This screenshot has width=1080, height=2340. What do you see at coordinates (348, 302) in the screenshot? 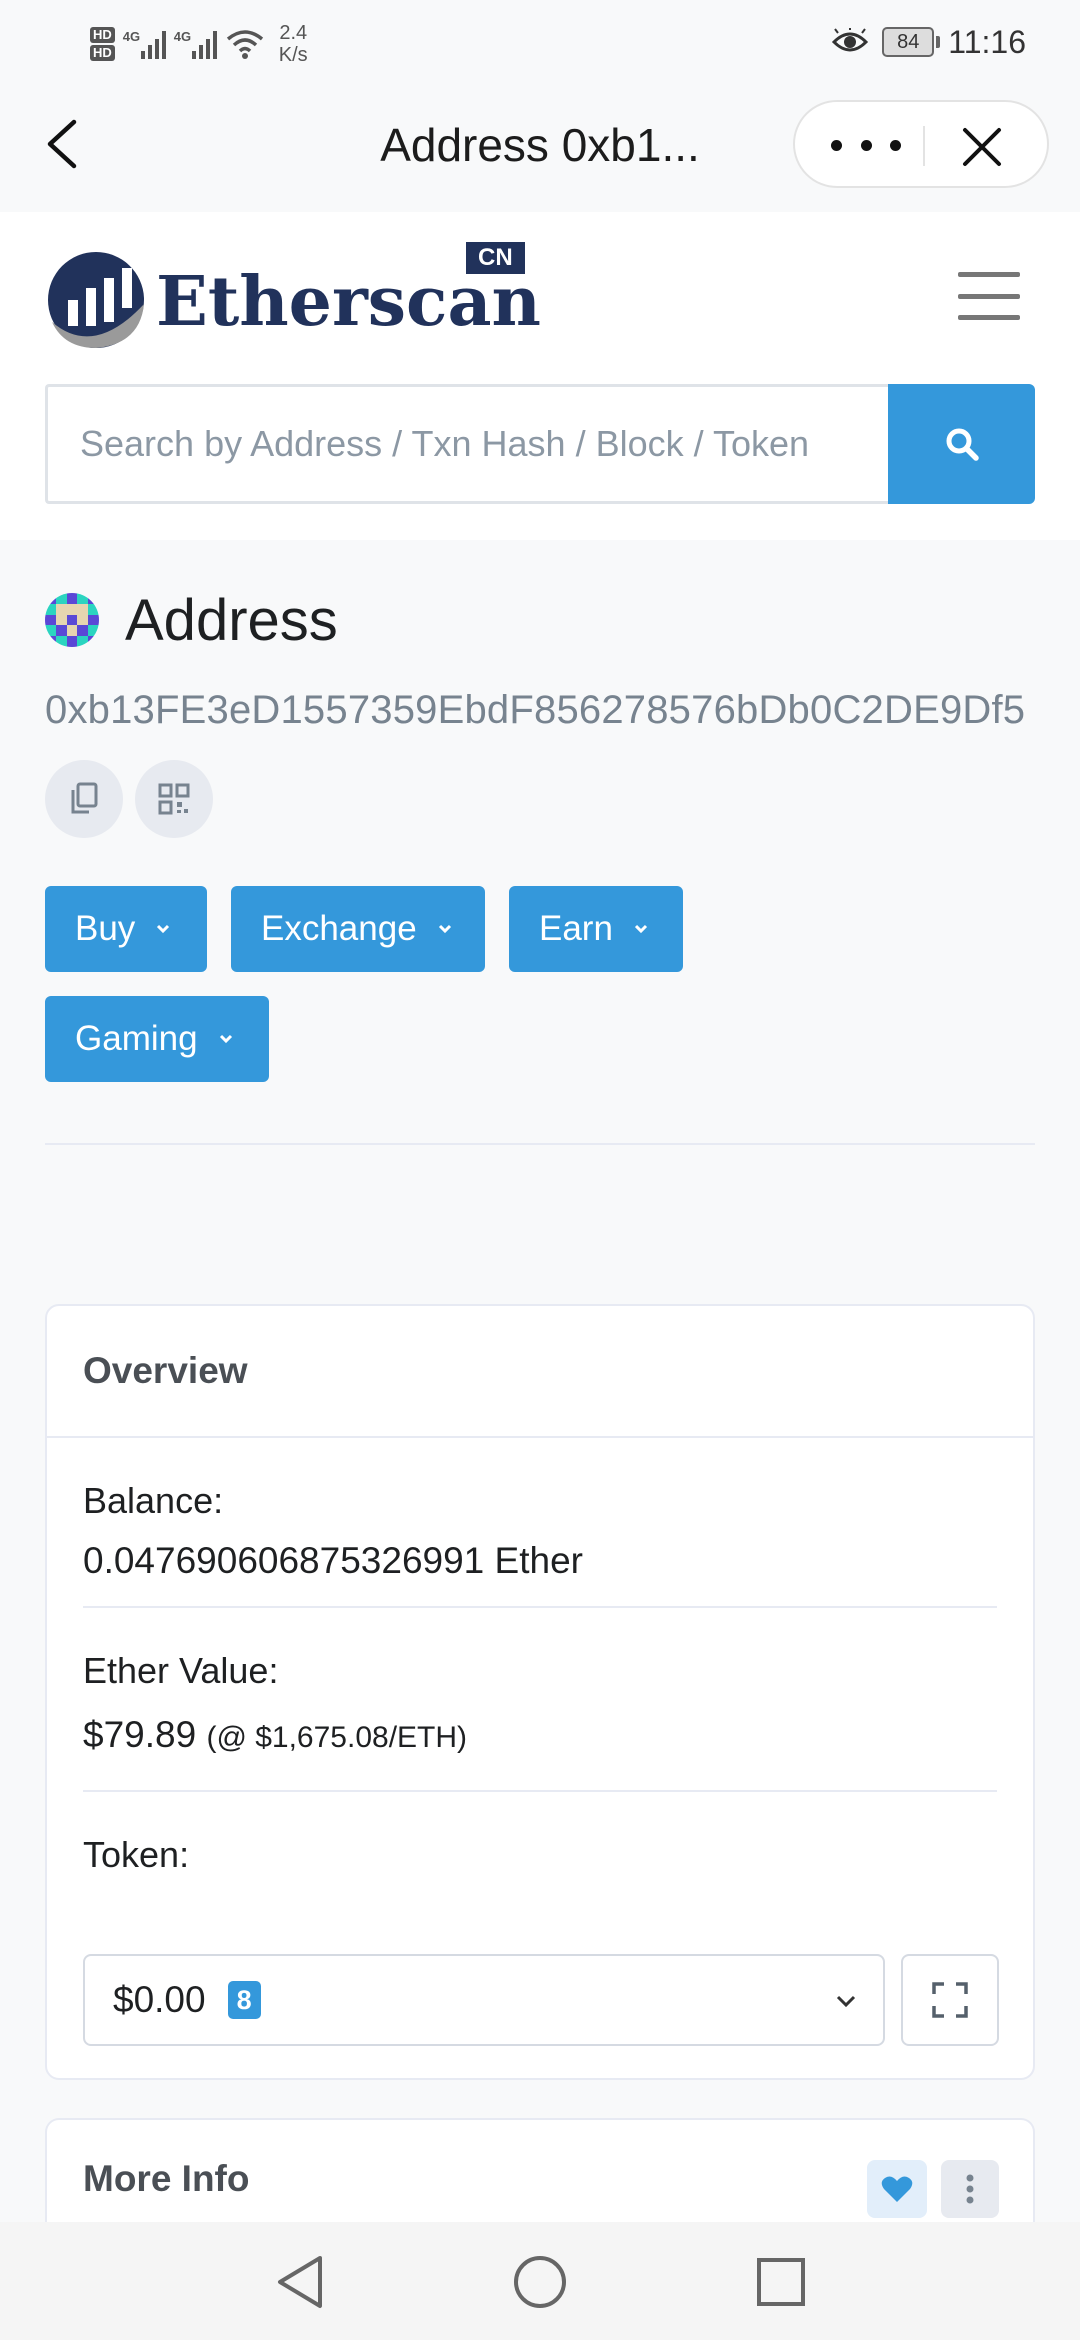
I see `logo-wordmark: Etherscan` at bounding box center [348, 302].